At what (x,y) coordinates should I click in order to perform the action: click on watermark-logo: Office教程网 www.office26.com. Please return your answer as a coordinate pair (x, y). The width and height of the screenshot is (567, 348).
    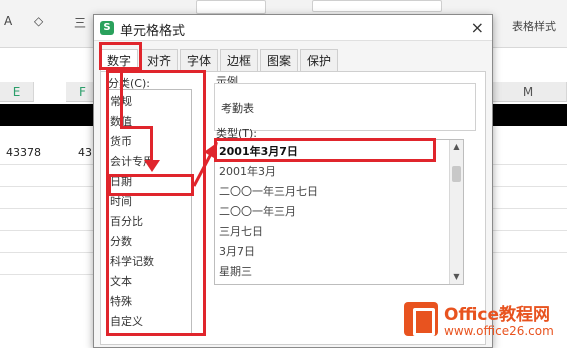
    Looking at the image, I should click on (484, 322).